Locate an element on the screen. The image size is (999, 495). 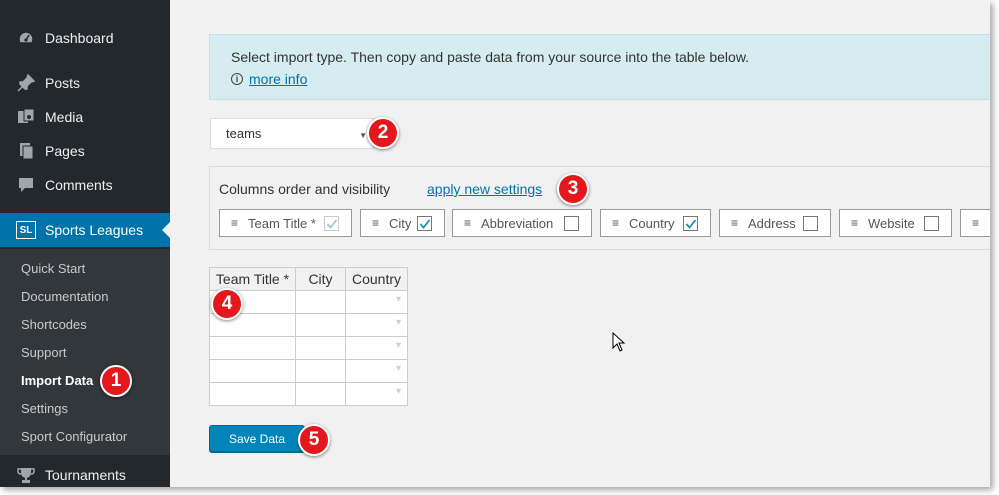
import-type-value: teams is located at coordinates (244, 133).